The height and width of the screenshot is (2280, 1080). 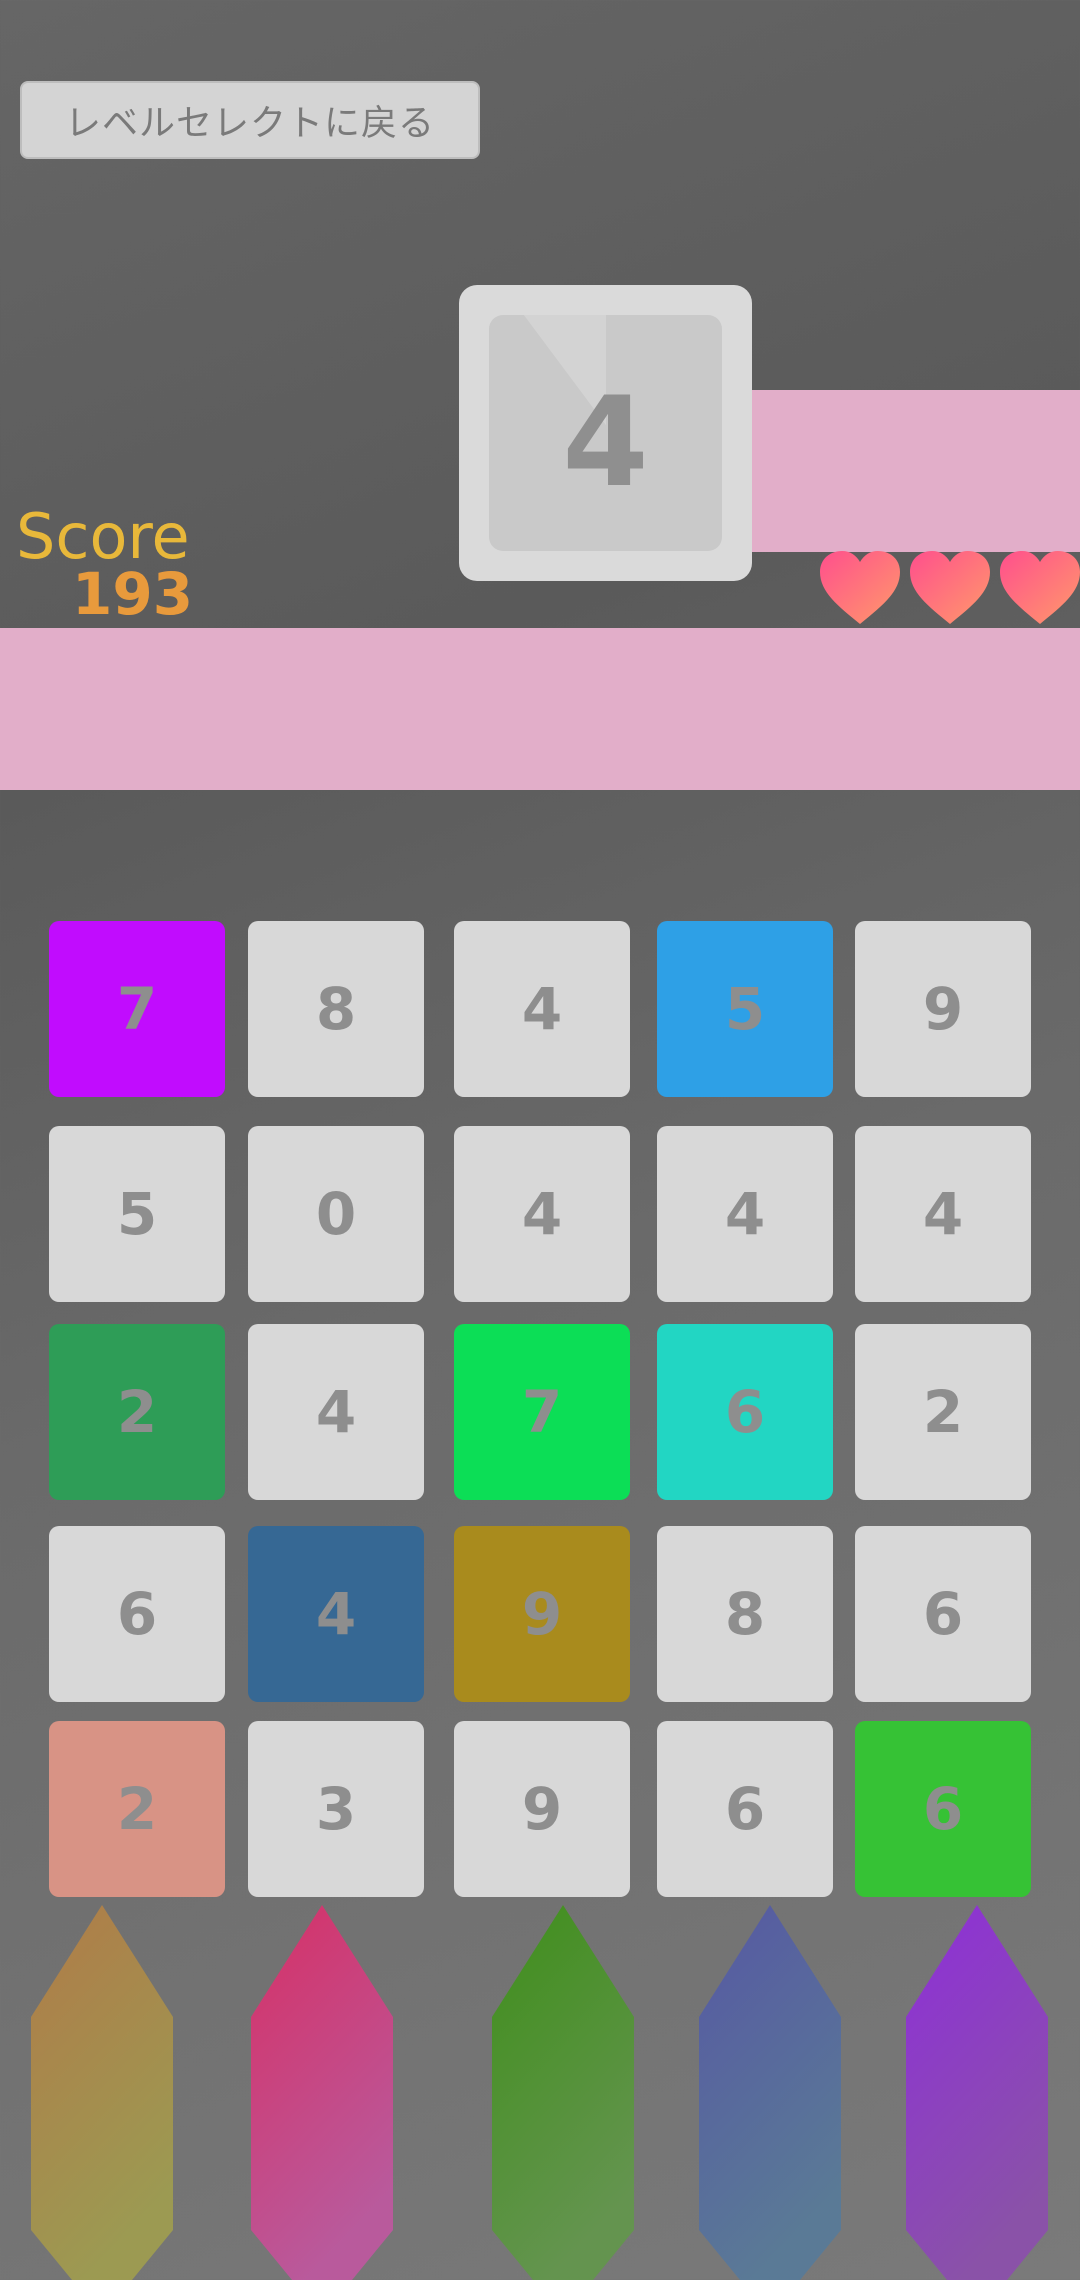 What do you see at coordinates (563, 2092) in the screenshot?
I see `green-pencil` at bounding box center [563, 2092].